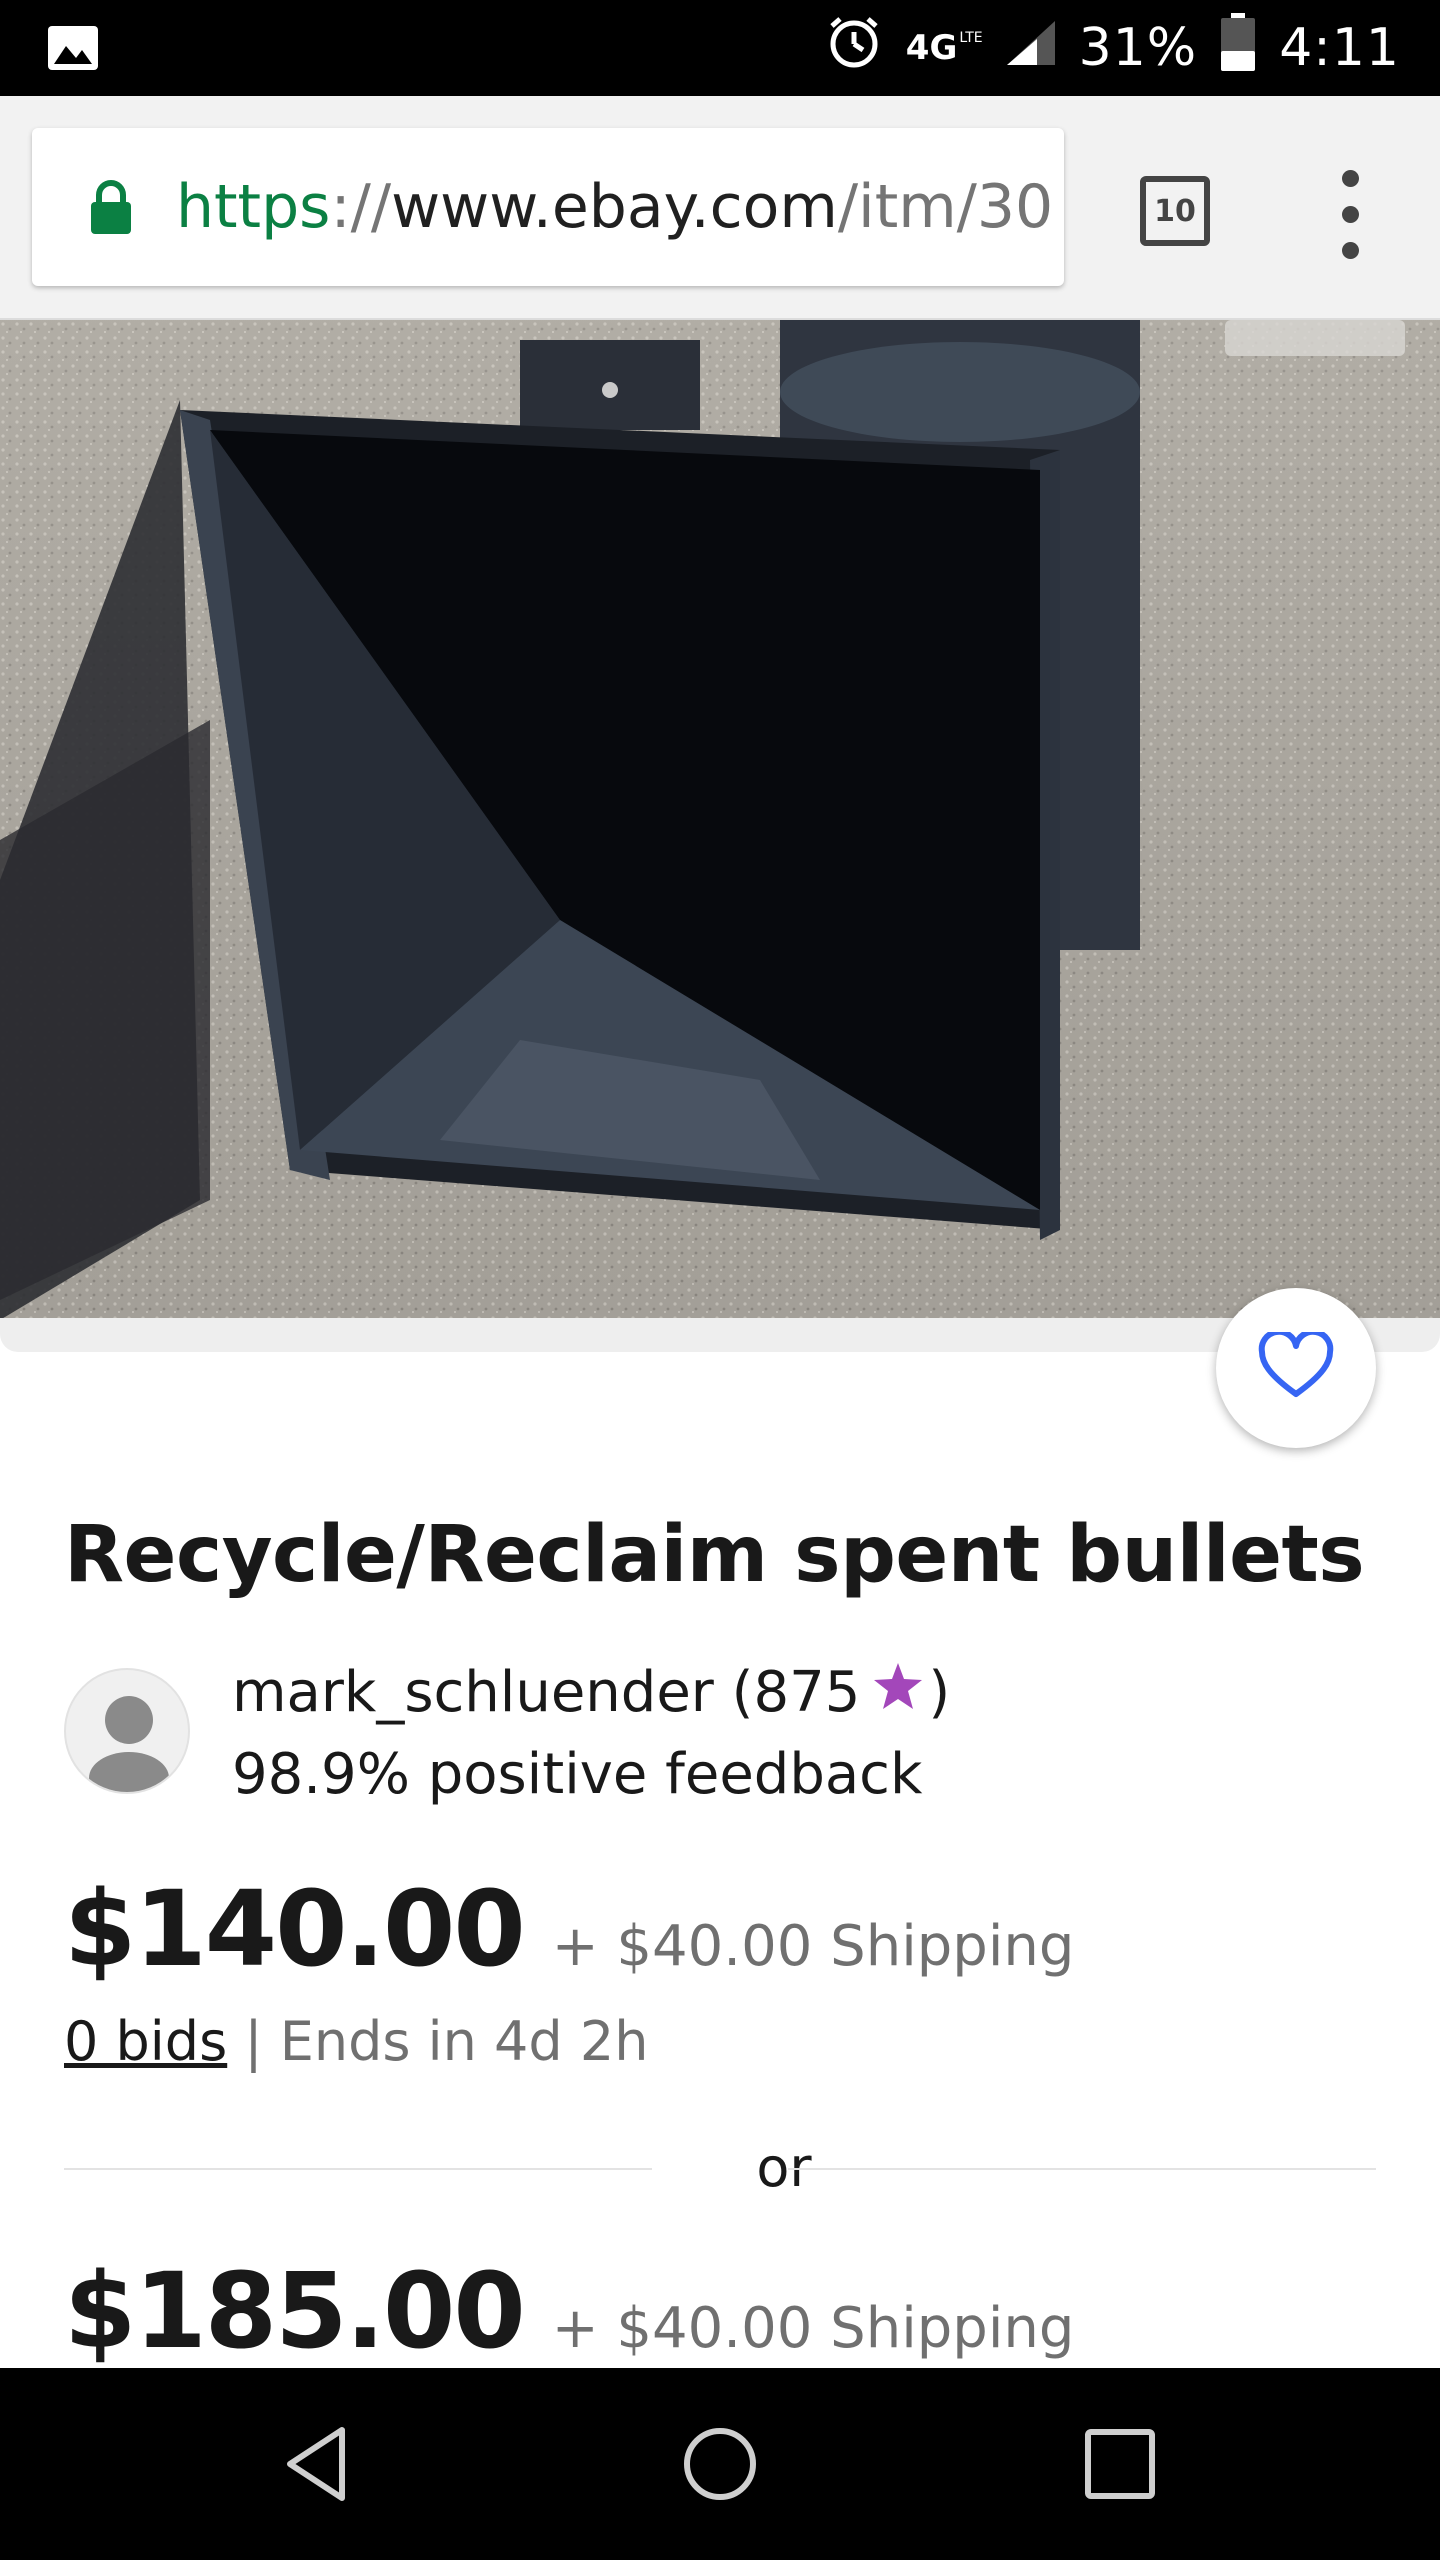  Describe the element at coordinates (971, 38) in the screenshot. I see `network-subtype: LTE` at that location.